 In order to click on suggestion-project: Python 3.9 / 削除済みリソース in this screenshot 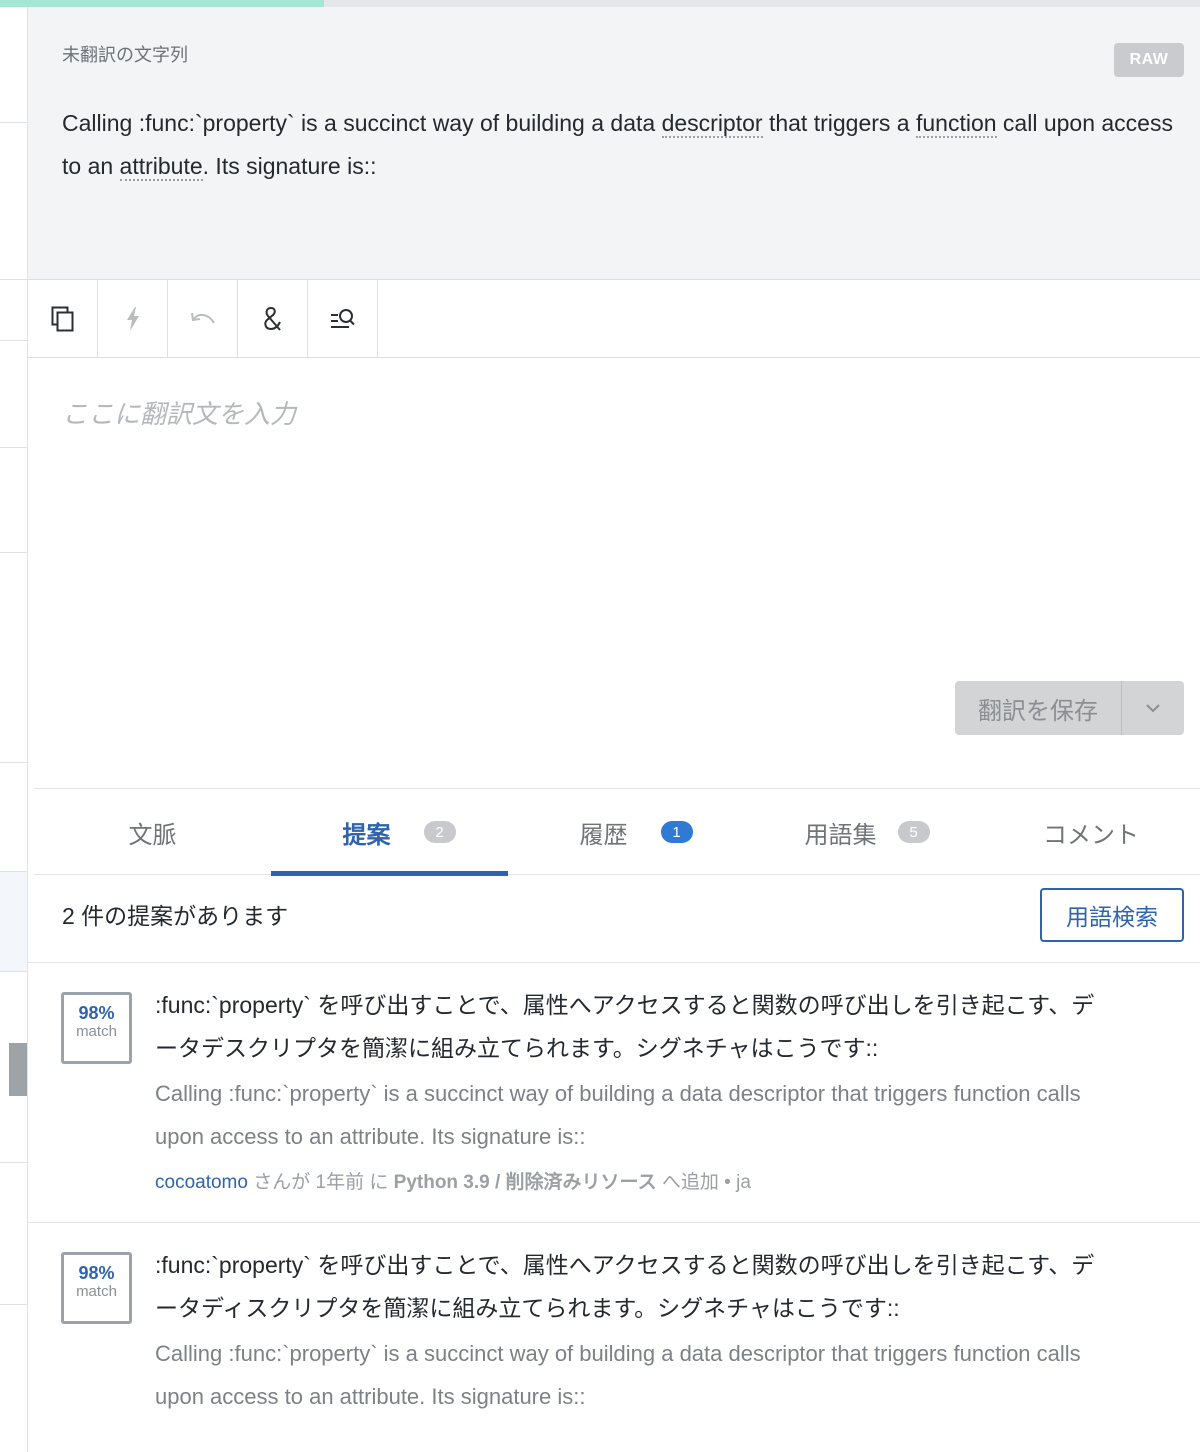, I will do `click(525, 1182)`.